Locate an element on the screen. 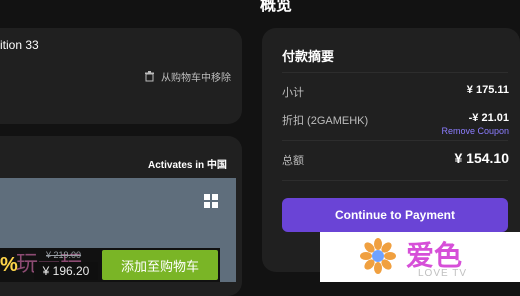 The image size is (520, 296). cart-item-title: ition 33 is located at coordinates (19, 45).